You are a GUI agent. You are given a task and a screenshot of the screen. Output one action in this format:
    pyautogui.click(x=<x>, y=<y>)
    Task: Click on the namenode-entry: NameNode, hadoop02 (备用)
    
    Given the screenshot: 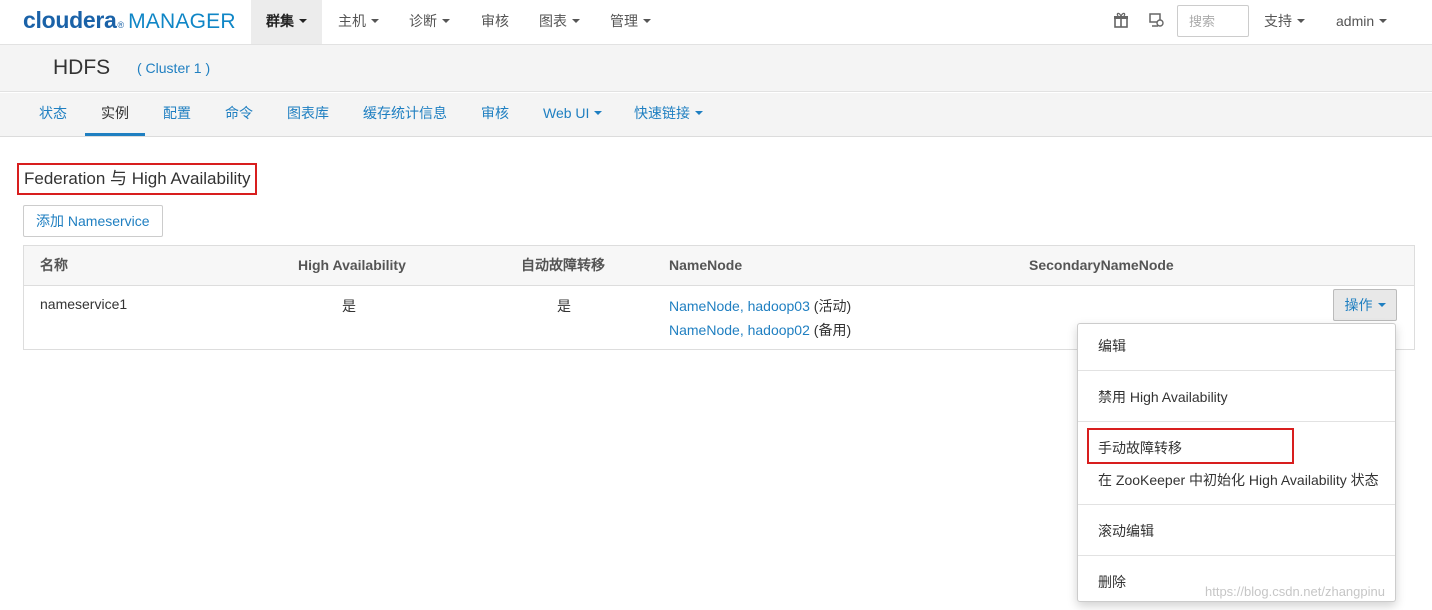 What is the action you would take?
    pyautogui.click(x=760, y=330)
    